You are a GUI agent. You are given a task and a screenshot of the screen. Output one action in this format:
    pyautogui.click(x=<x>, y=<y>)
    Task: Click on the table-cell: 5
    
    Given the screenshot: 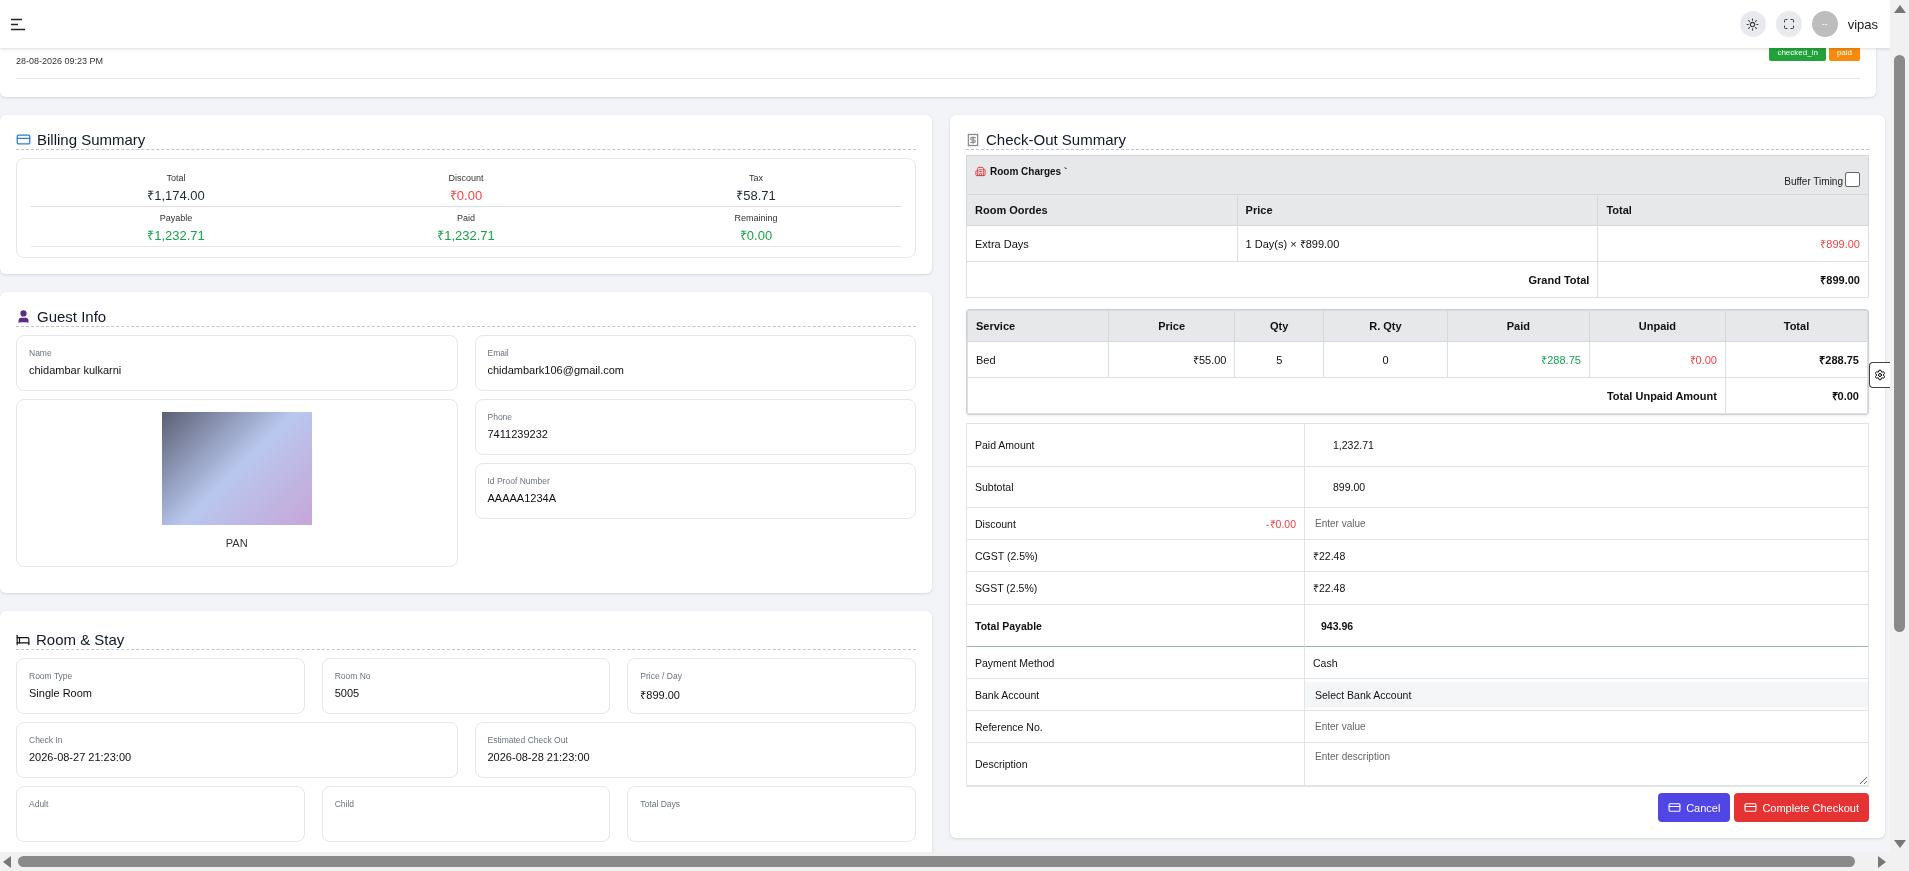 What is the action you would take?
    pyautogui.click(x=1279, y=359)
    